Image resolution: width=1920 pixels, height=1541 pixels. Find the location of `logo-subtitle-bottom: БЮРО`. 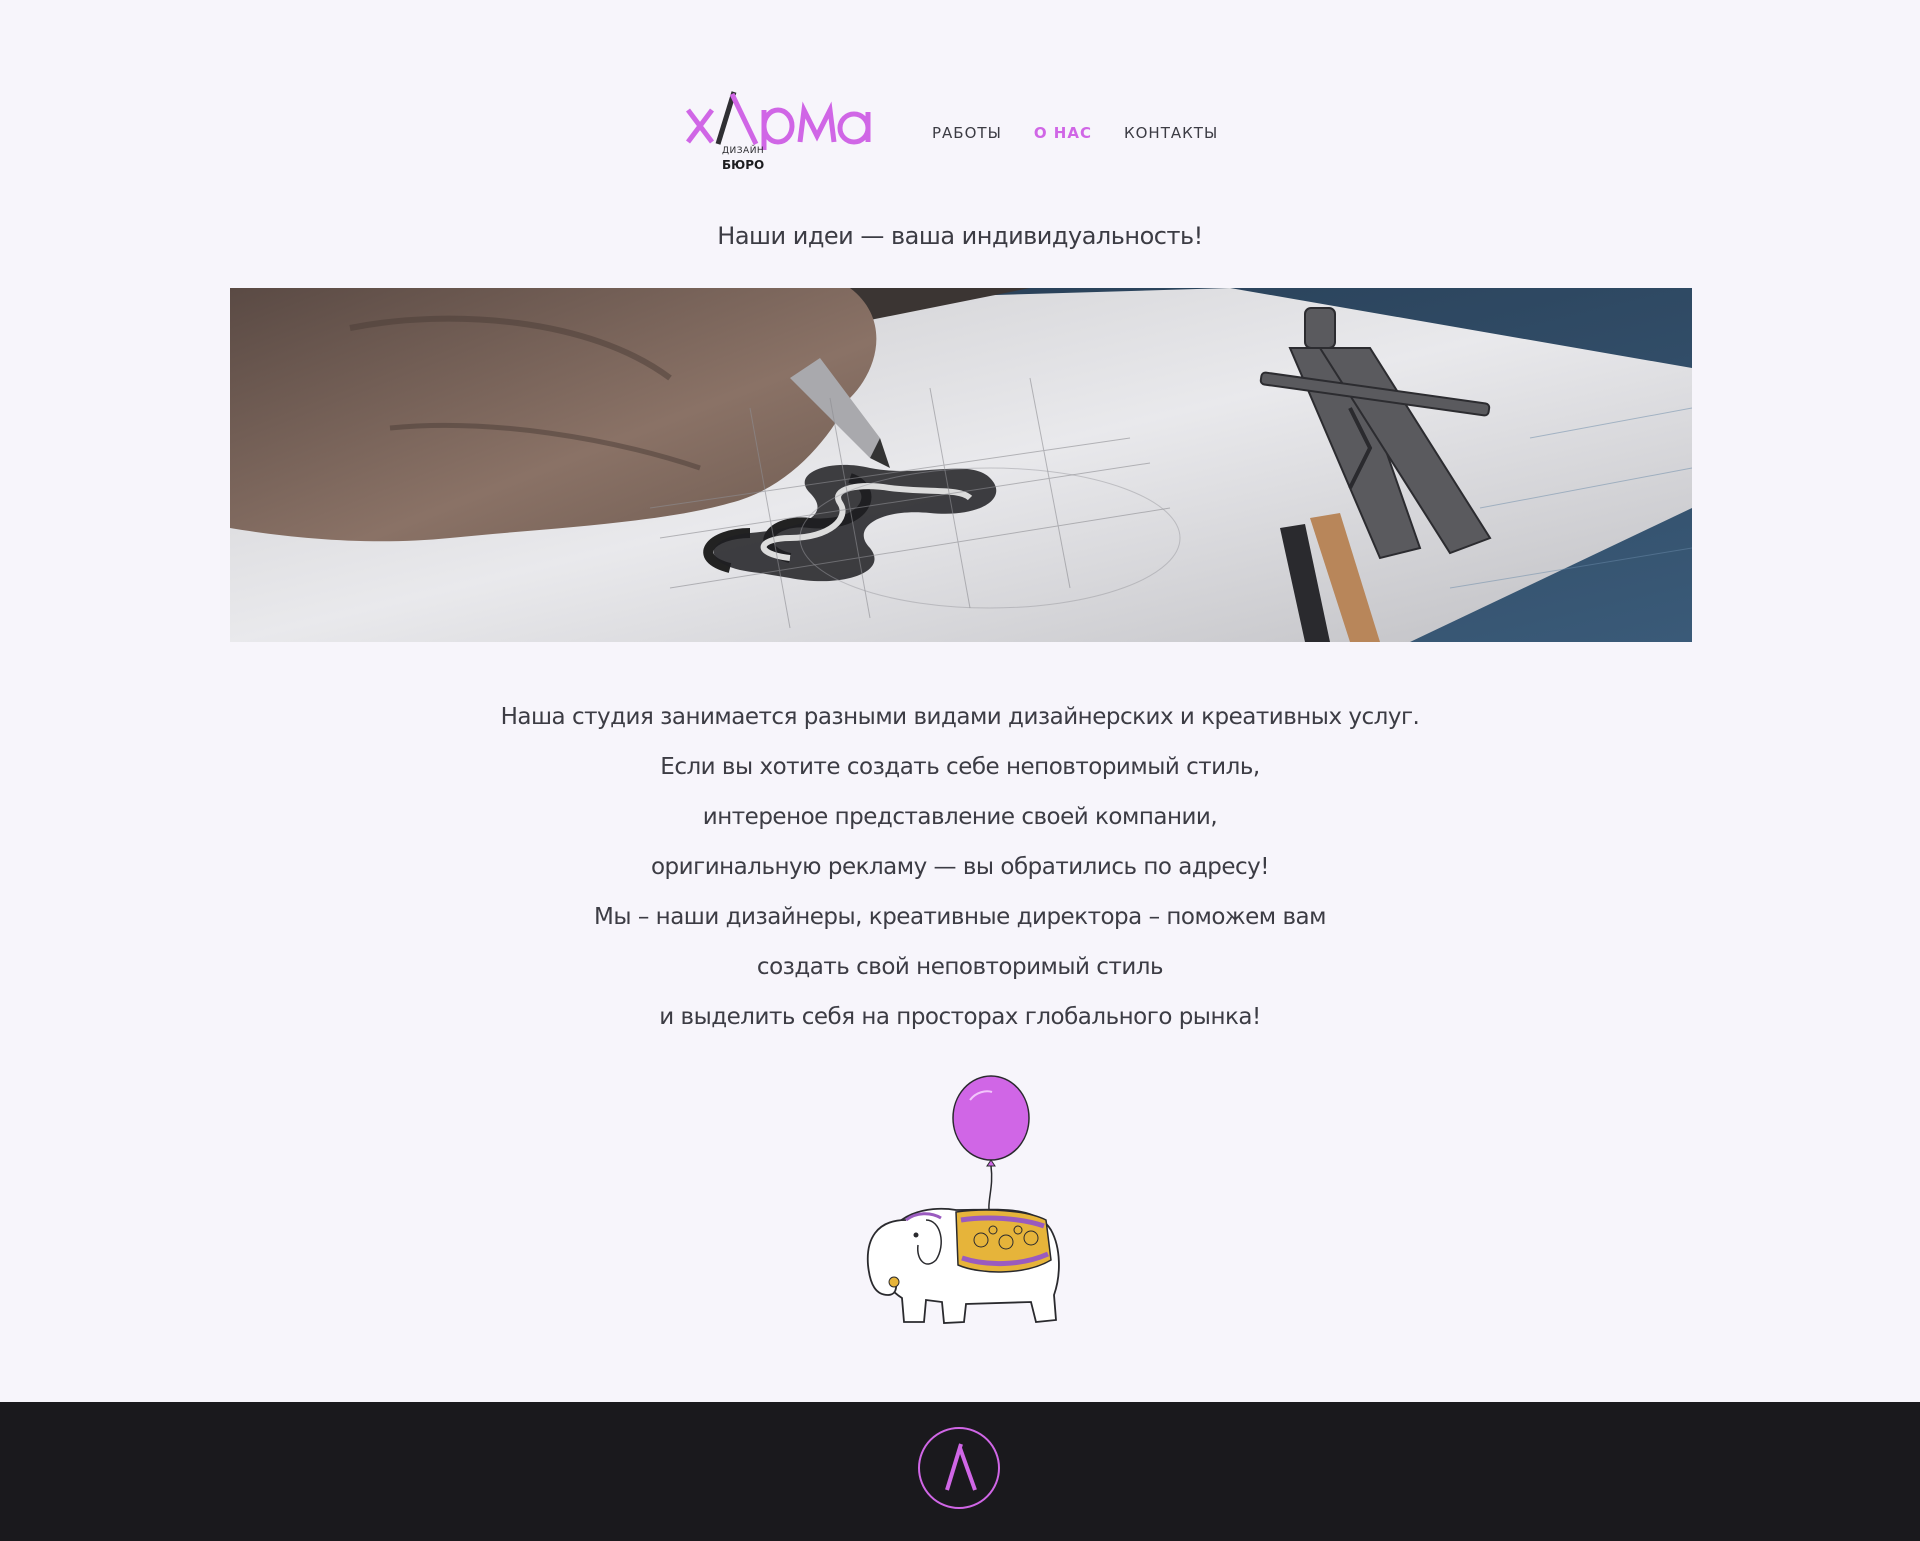

logo-subtitle-bottom: БЮРО is located at coordinates (743, 165).